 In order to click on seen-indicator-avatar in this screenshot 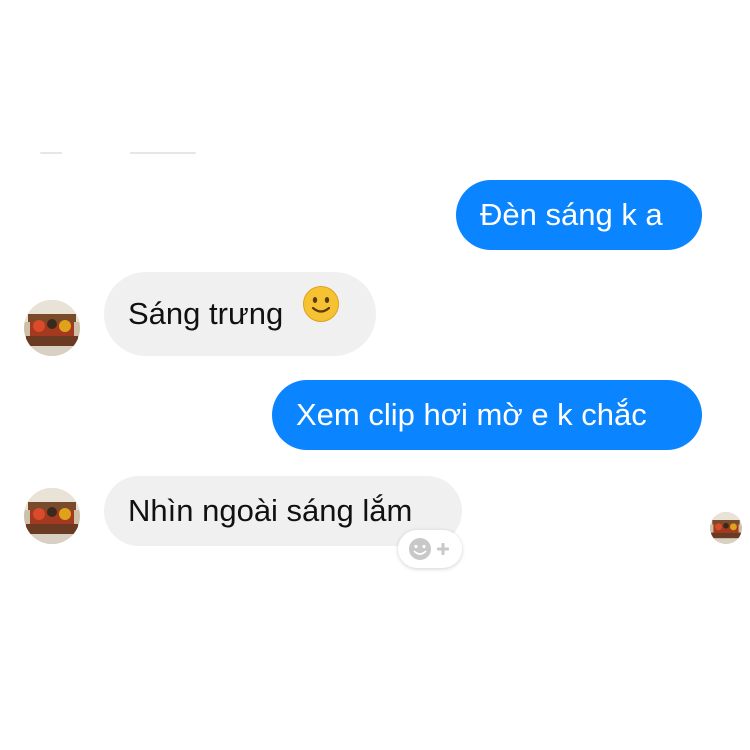, I will do `click(726, 528)`.